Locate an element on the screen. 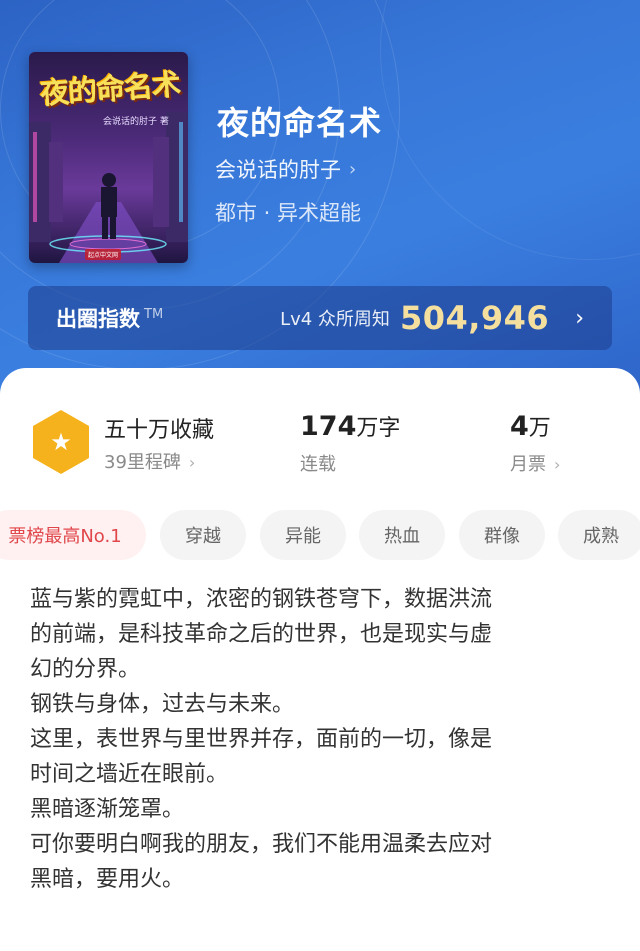  author-name: 会说话的肘子 is located at coordinates (278, 169).